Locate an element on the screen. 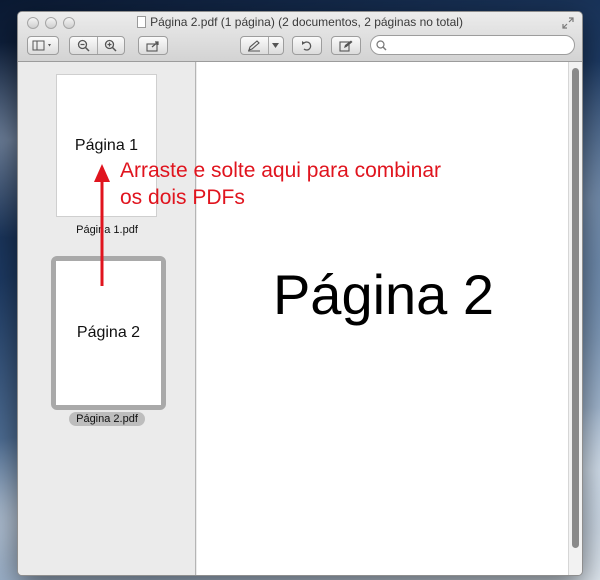 The height and width of the screenshot is (580, 600). vertical-scrollbar is located at coordinates (575, 318).